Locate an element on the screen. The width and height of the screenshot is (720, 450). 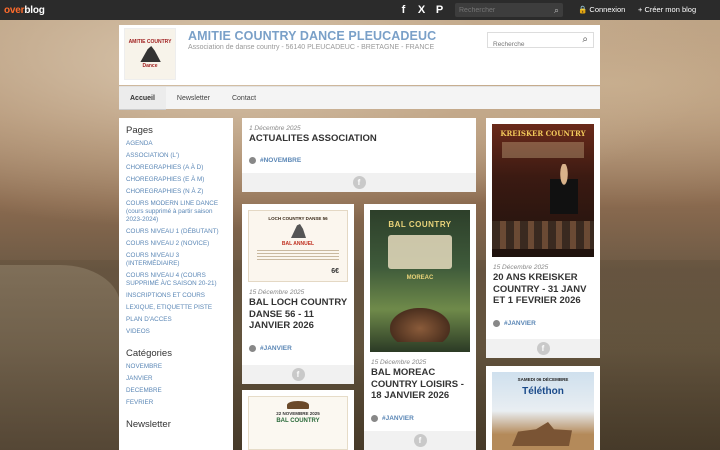
category-label: #JANVIER is located at coordinates (398, 418).